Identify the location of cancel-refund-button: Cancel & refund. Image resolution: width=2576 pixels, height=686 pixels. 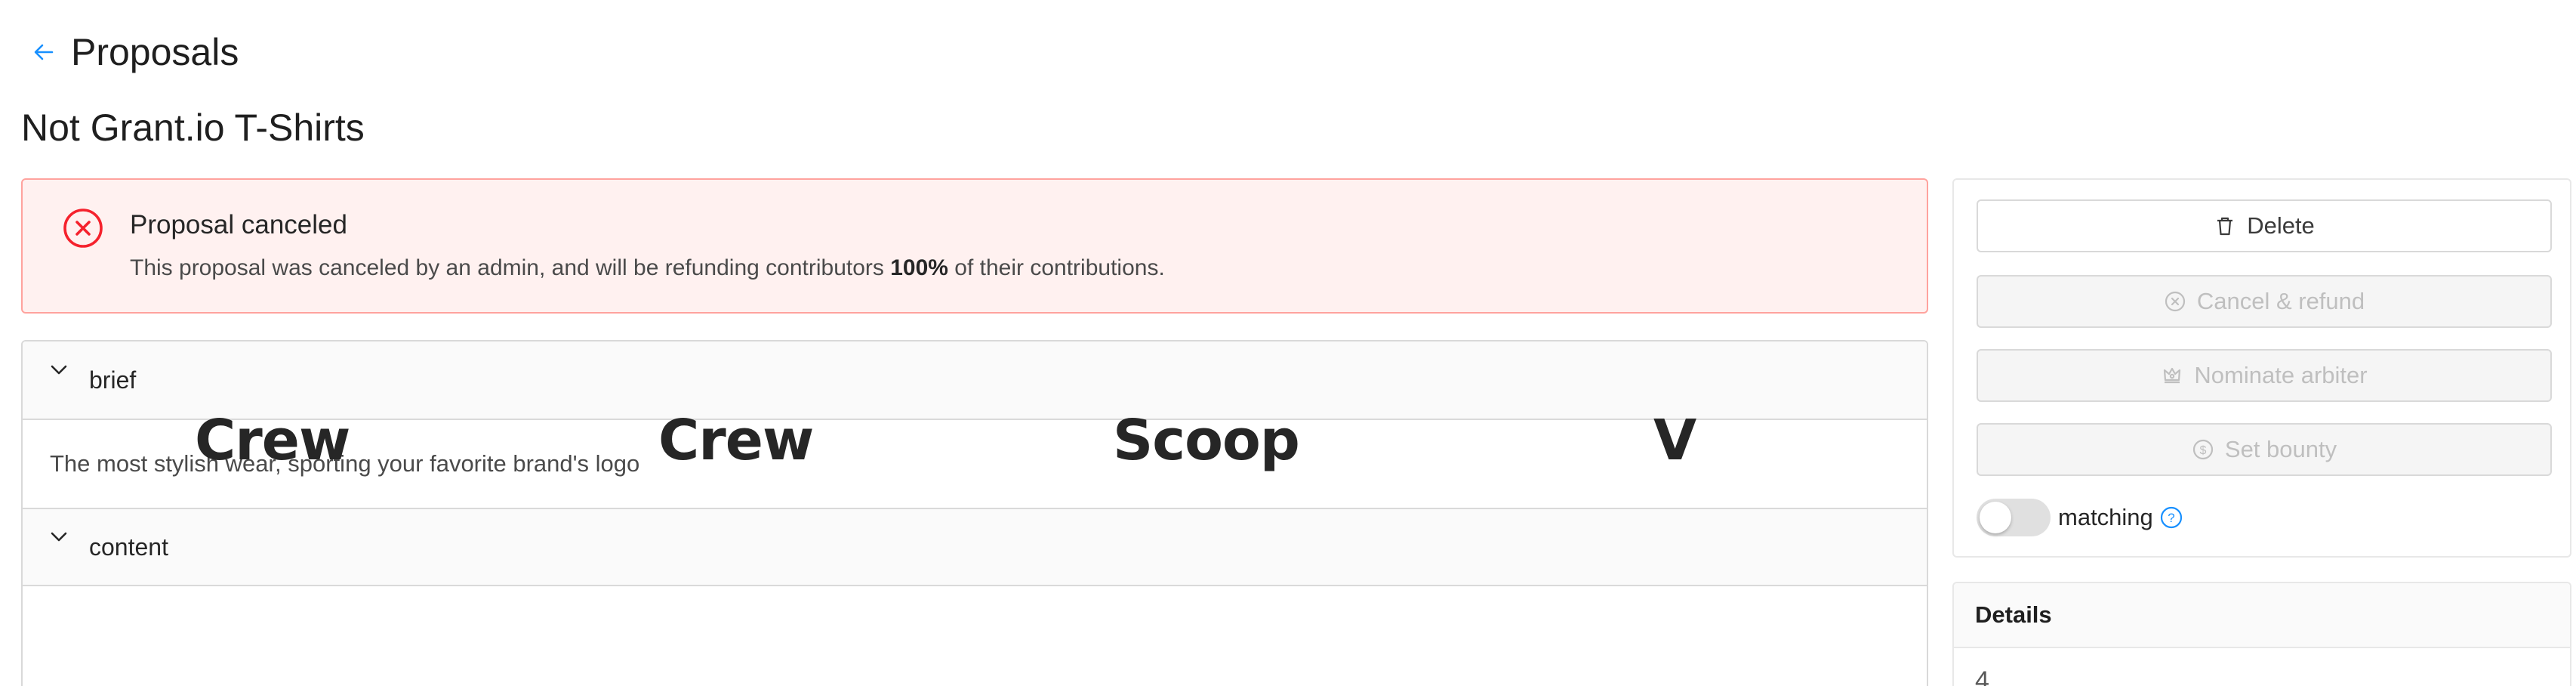
(2264, 301).